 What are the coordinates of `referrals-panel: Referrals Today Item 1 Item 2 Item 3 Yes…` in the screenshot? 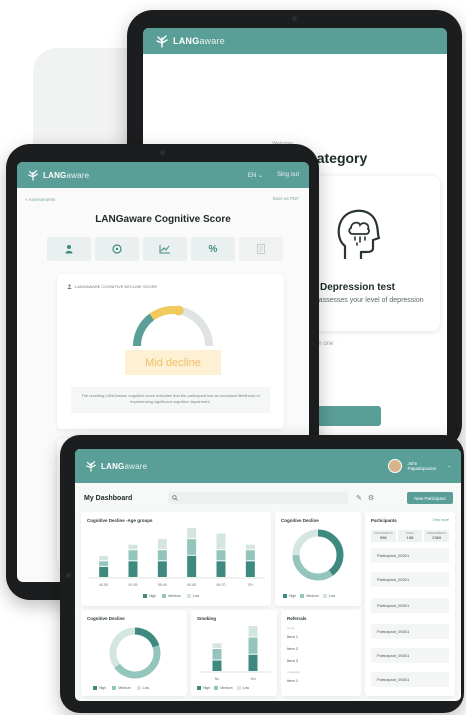 It's located at (324, 653).